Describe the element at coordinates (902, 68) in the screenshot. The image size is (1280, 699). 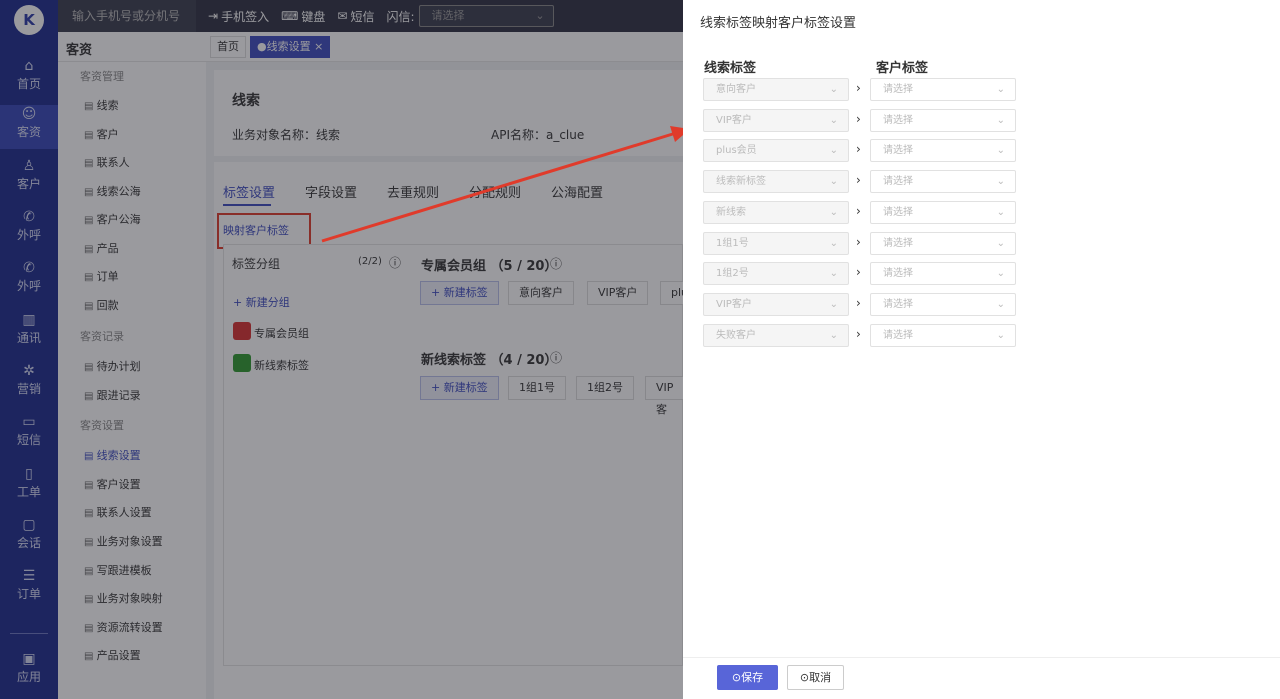
I see `column-header-customer-tag: 客户标签` at that location.